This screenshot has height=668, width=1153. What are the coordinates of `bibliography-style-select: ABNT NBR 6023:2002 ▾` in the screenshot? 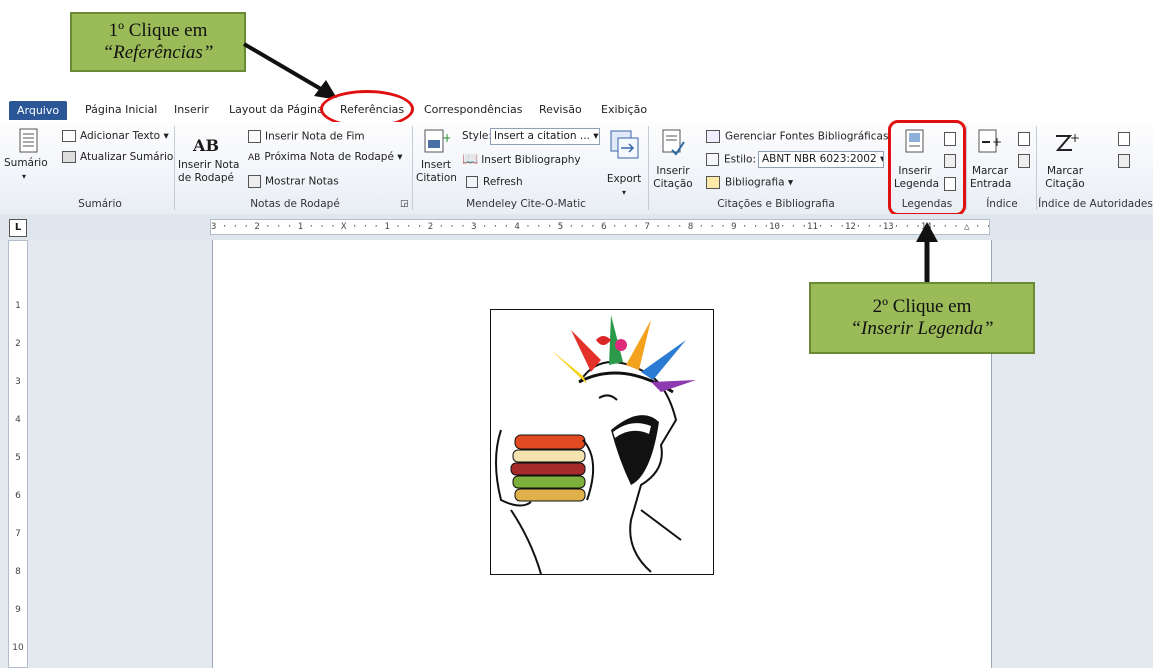 It's located at (821, 159).